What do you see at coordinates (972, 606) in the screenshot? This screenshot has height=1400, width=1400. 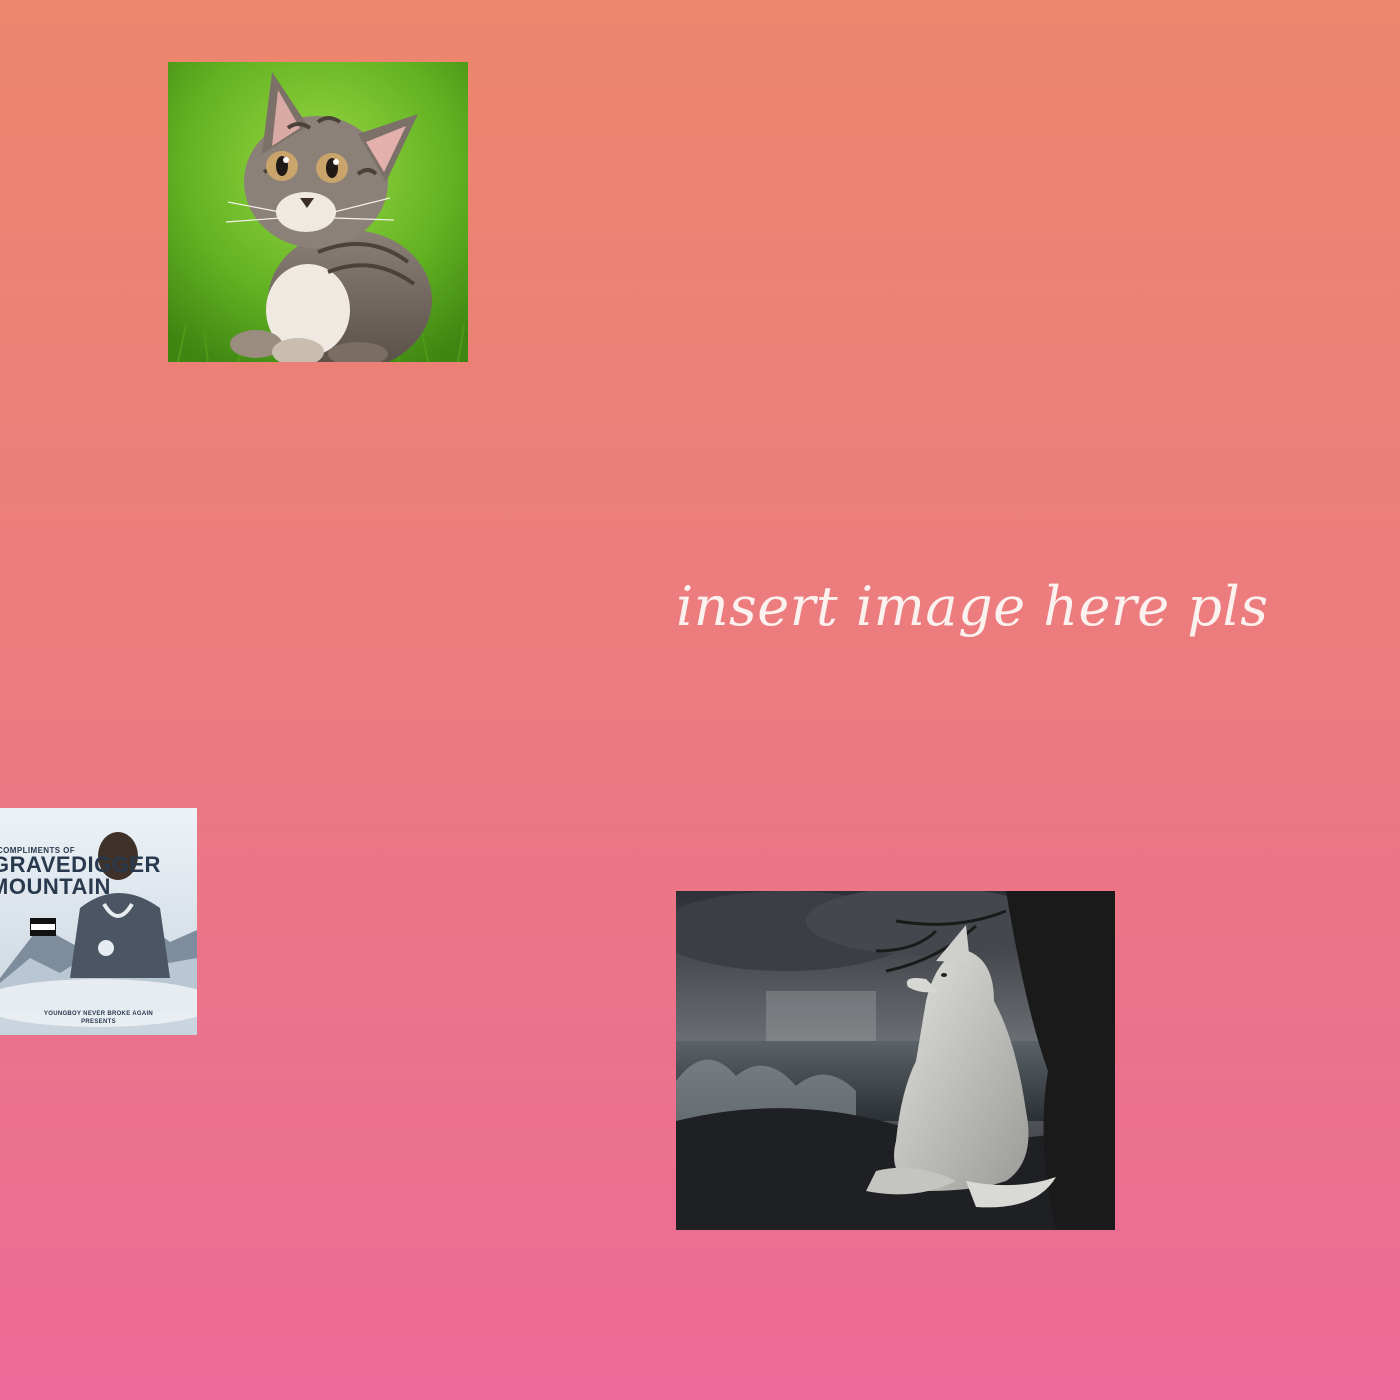 I see `caption-text: insert image here pls` at bounding box center [972, 606].